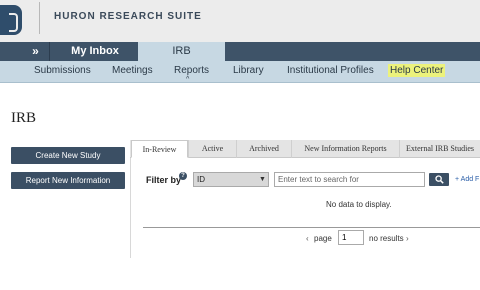 Image resolution: width=480 pixels, height=290 pixels. What do you see at coordinates (467, 179) in the screenshot?
I see `add-filter-link: + Add F` at bounding box center [467, 179].